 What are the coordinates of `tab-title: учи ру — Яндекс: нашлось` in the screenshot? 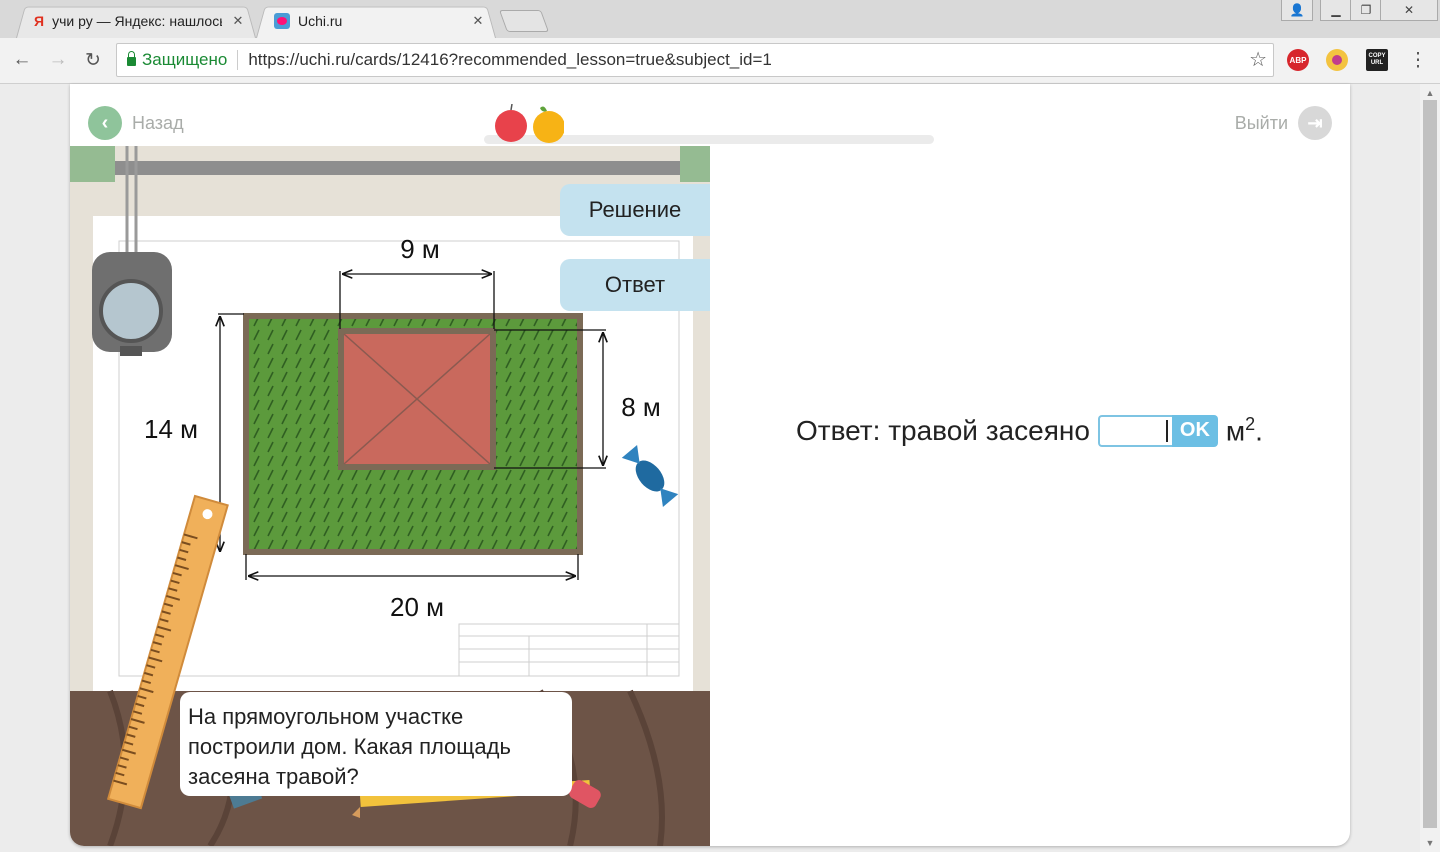 It's located at (137, 21).